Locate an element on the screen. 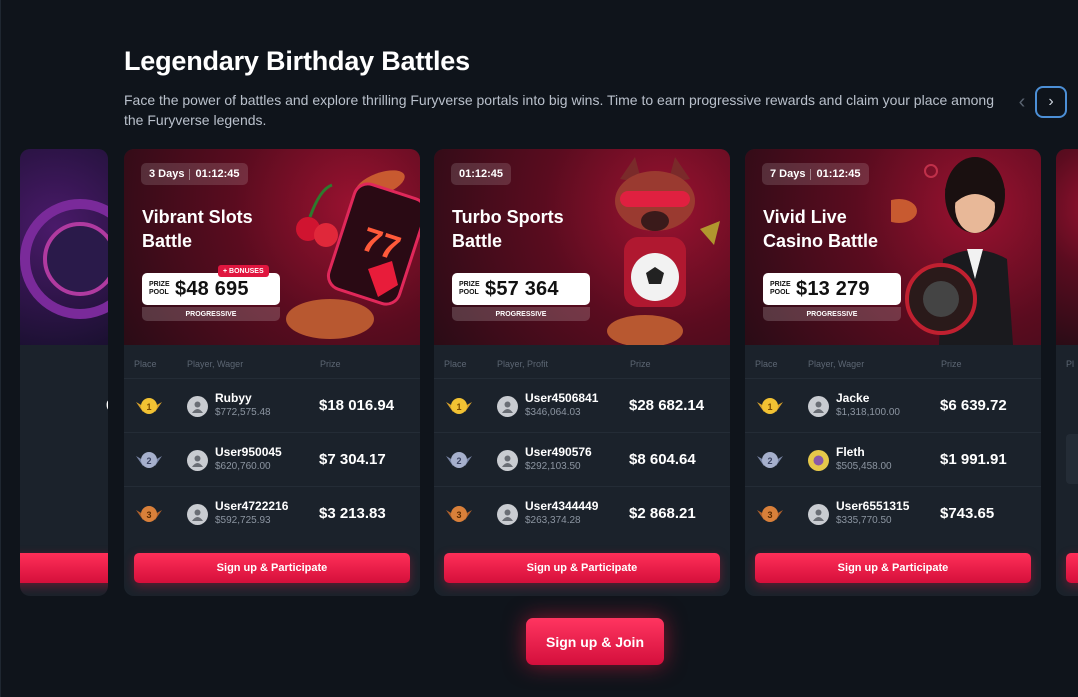  player-name: User4344449 is located at coordinates (562, 506).